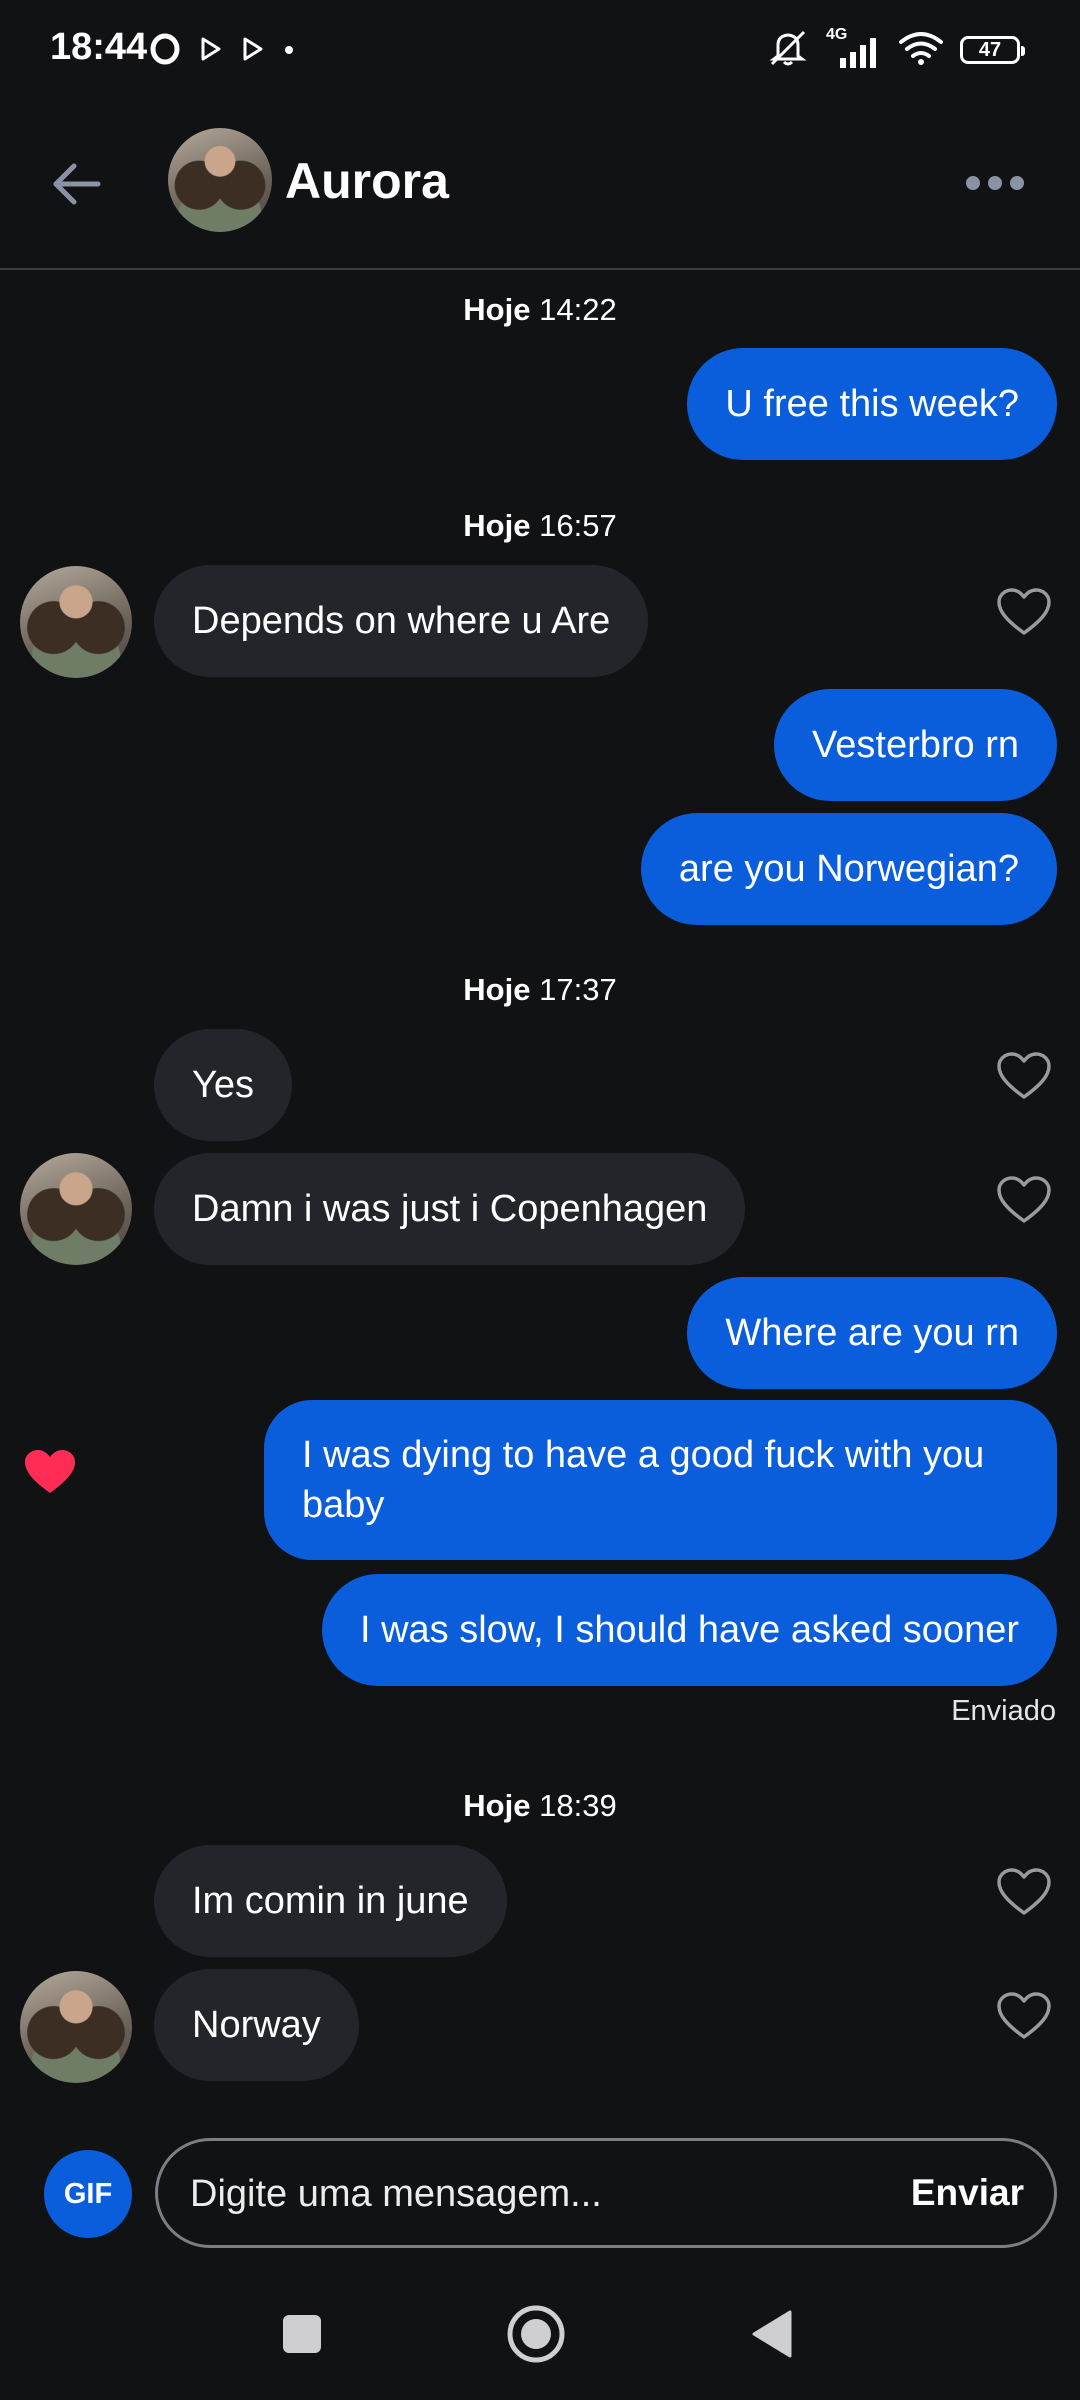  I want to click on back-button, so click(76, 186).